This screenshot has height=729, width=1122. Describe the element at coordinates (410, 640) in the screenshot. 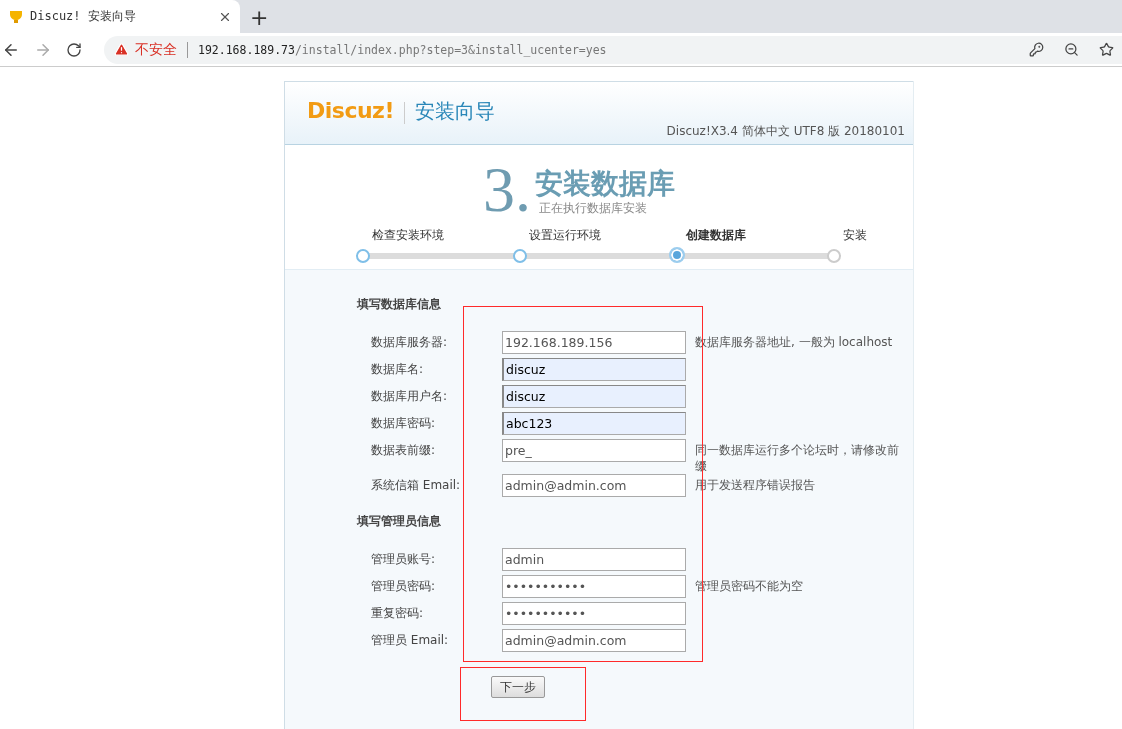

I see `field-label: 管理员 Email:` at that location.